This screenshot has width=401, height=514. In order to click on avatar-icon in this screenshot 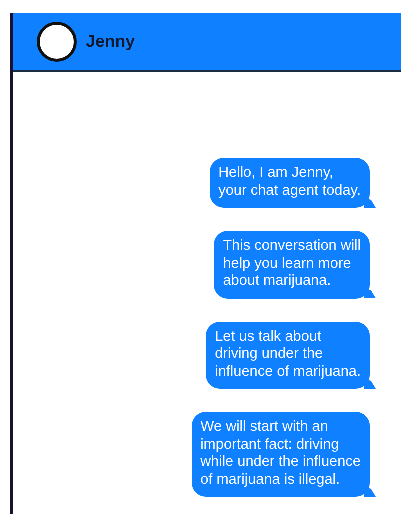, I will do `click(57, 42)`.